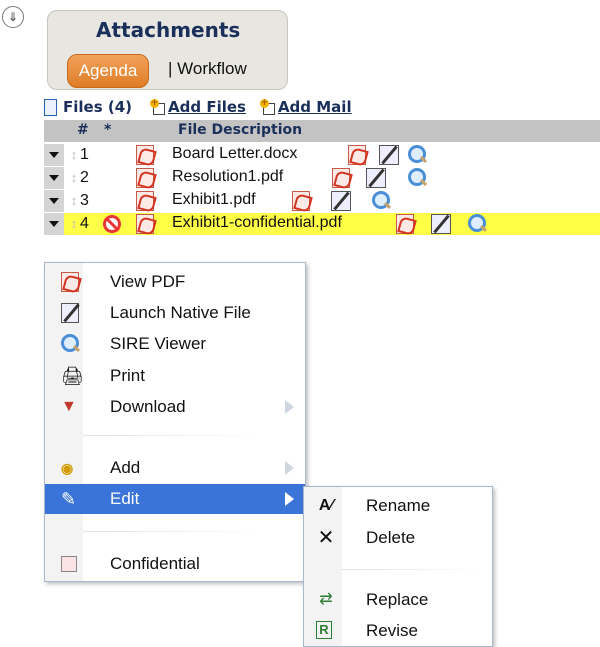 The width and height of the screenshot is (600, 647). I want to click on file-name: Resolution1.pdf, so click(227, 177).